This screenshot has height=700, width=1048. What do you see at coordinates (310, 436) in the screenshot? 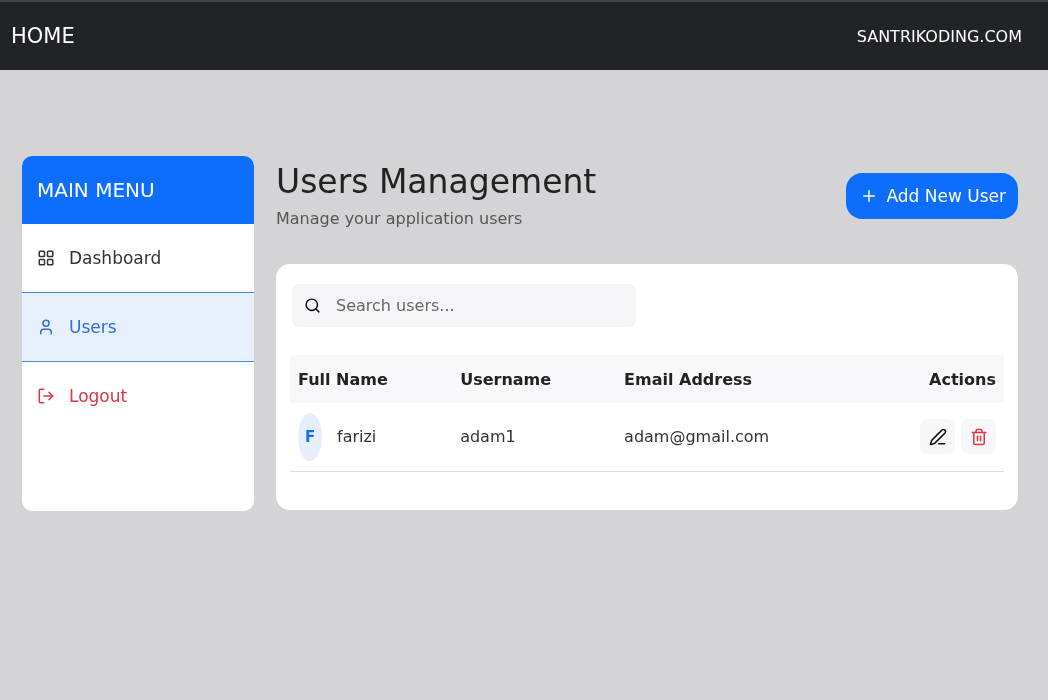
I see `avatar-initial: F` at bounding box center [310, 436].